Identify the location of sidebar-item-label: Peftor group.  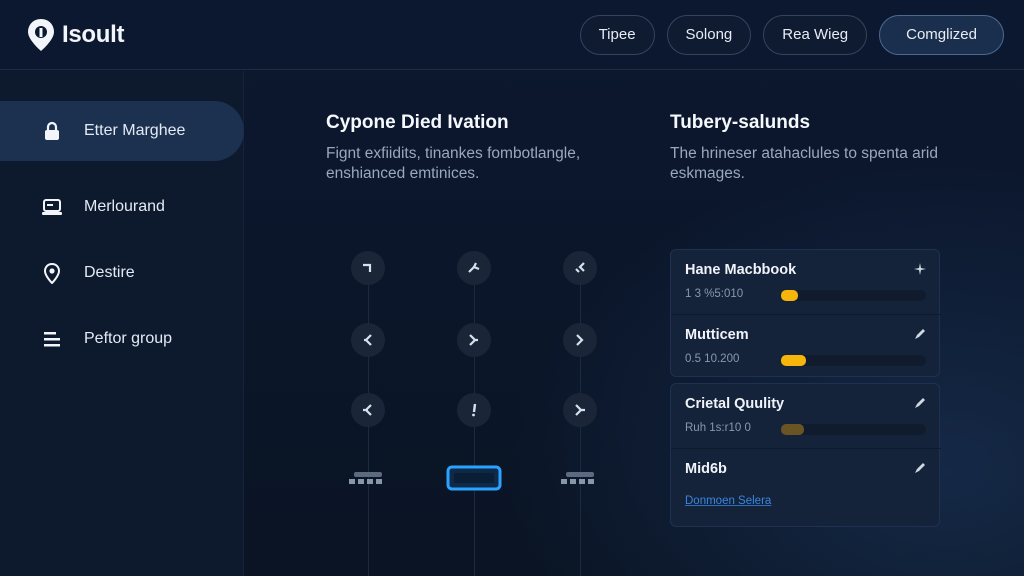
(128, 338).